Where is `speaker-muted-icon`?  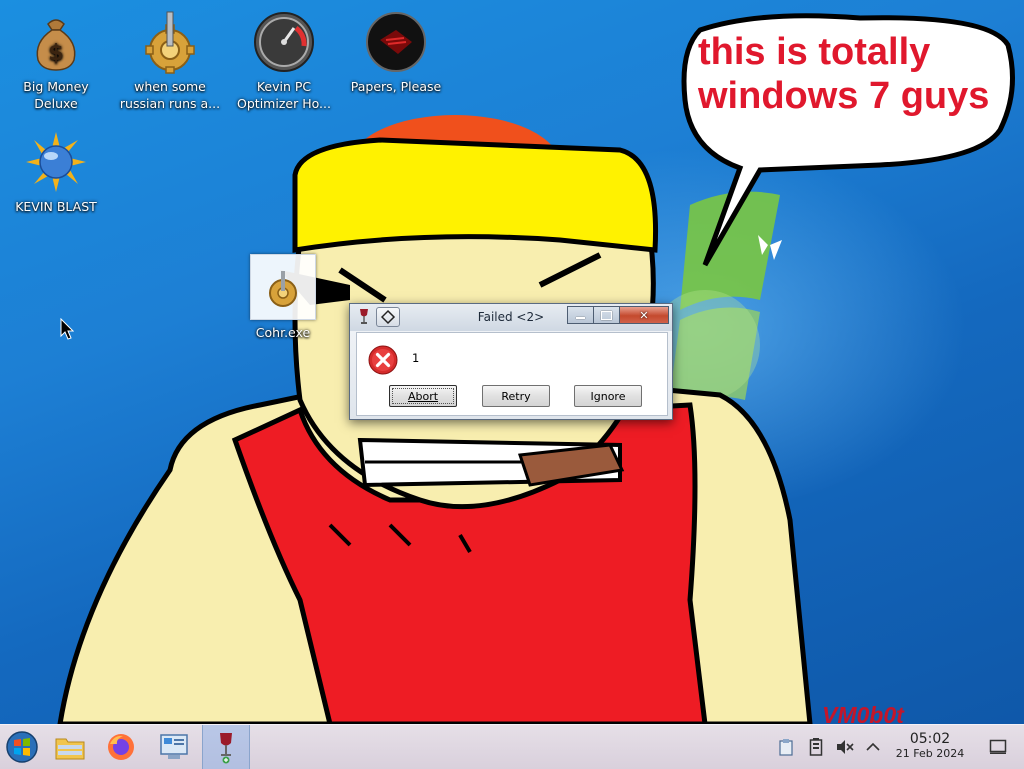 speaker-muted-icon is located at coordinates (845, 747).